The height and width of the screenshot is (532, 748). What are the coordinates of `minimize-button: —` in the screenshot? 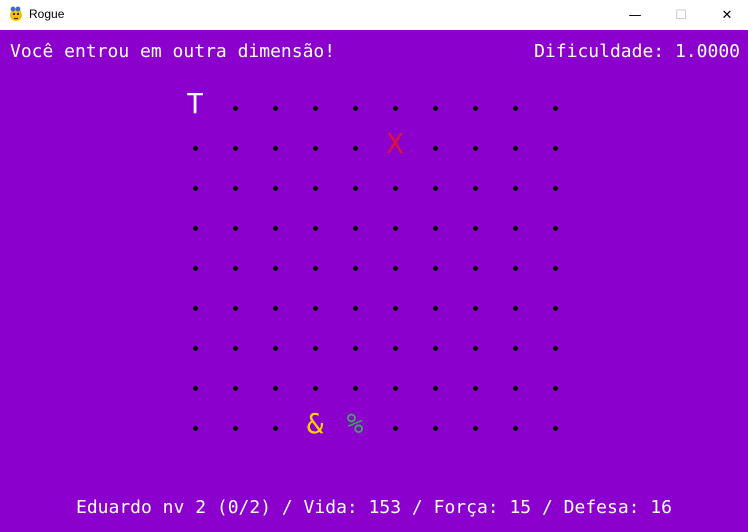 It's located at (635, 15).